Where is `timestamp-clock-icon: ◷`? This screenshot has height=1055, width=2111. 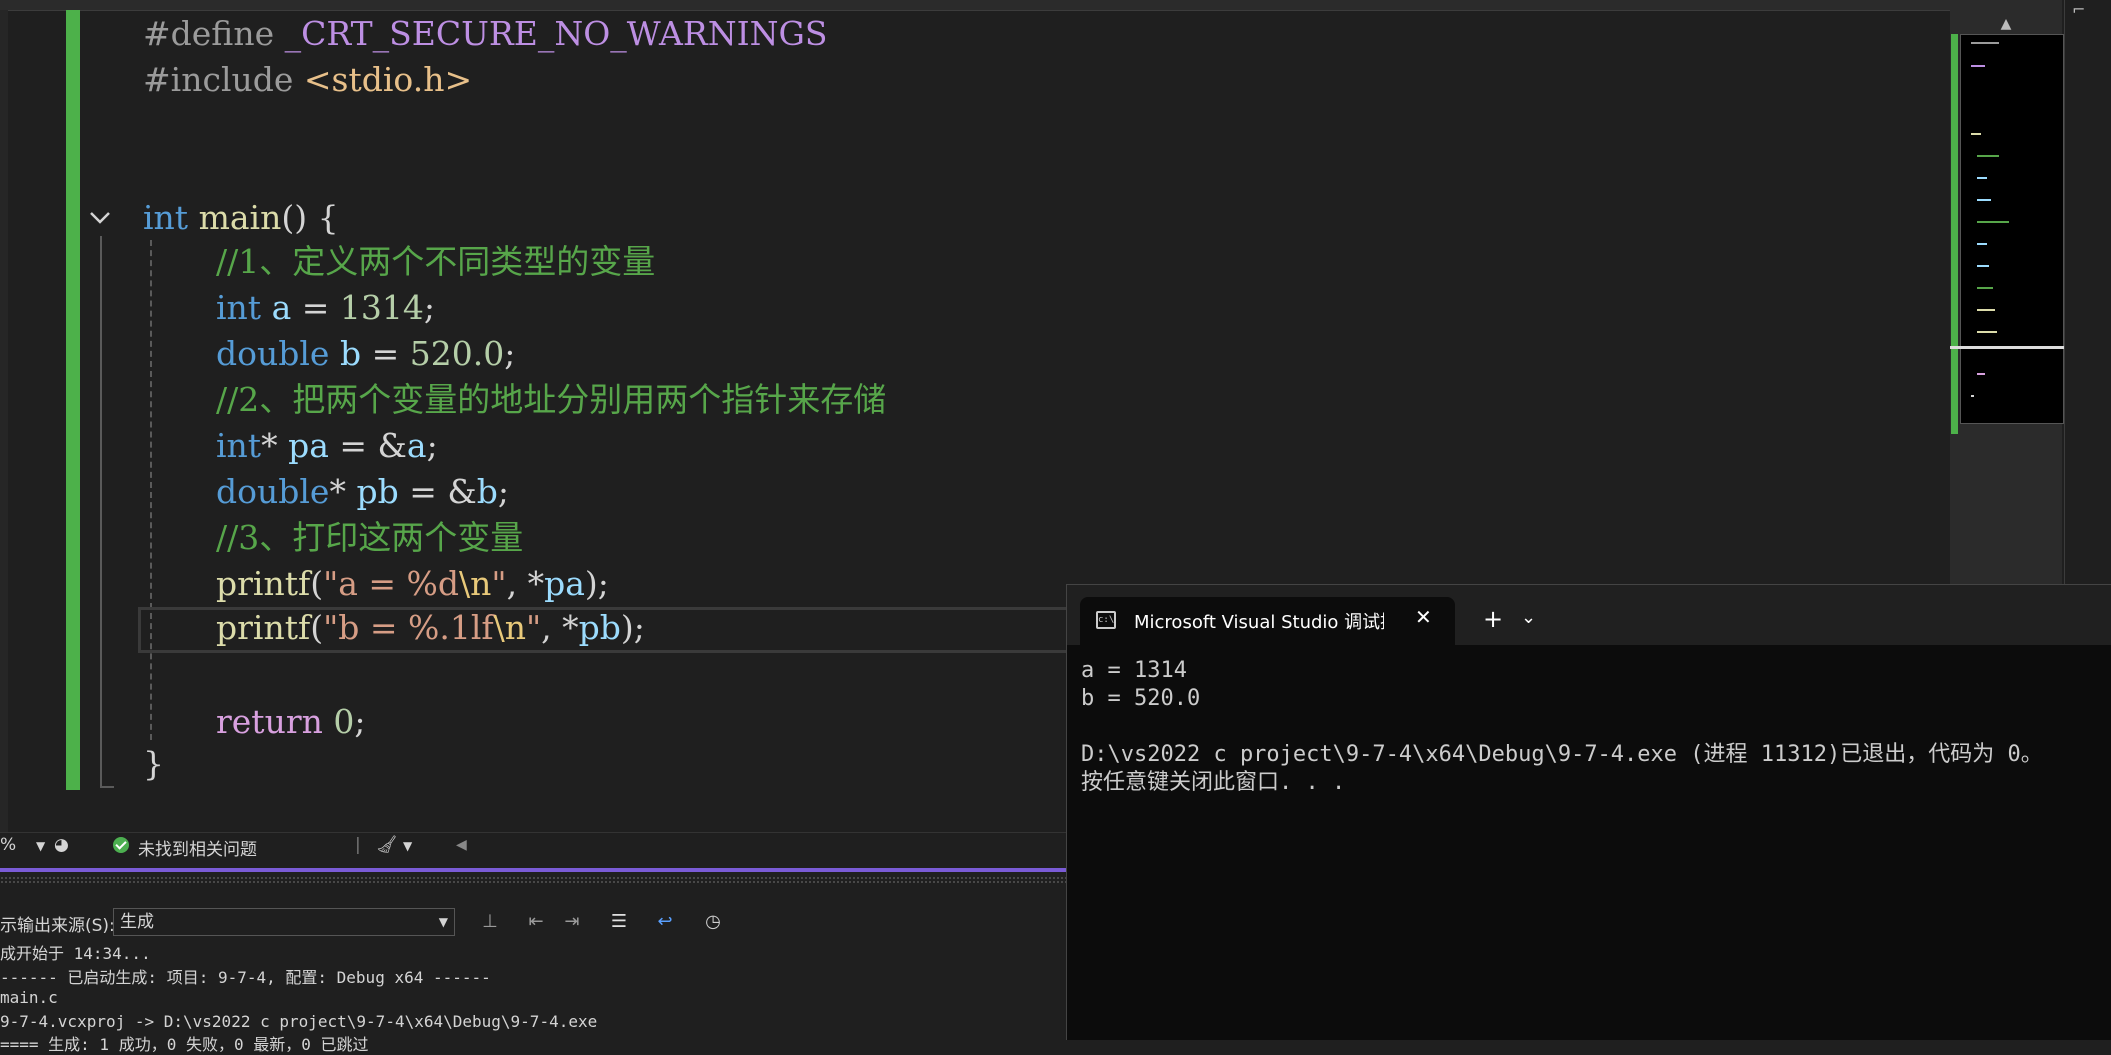 timestamp-clock-icon: ◷ is located at coordinates (713, 922).